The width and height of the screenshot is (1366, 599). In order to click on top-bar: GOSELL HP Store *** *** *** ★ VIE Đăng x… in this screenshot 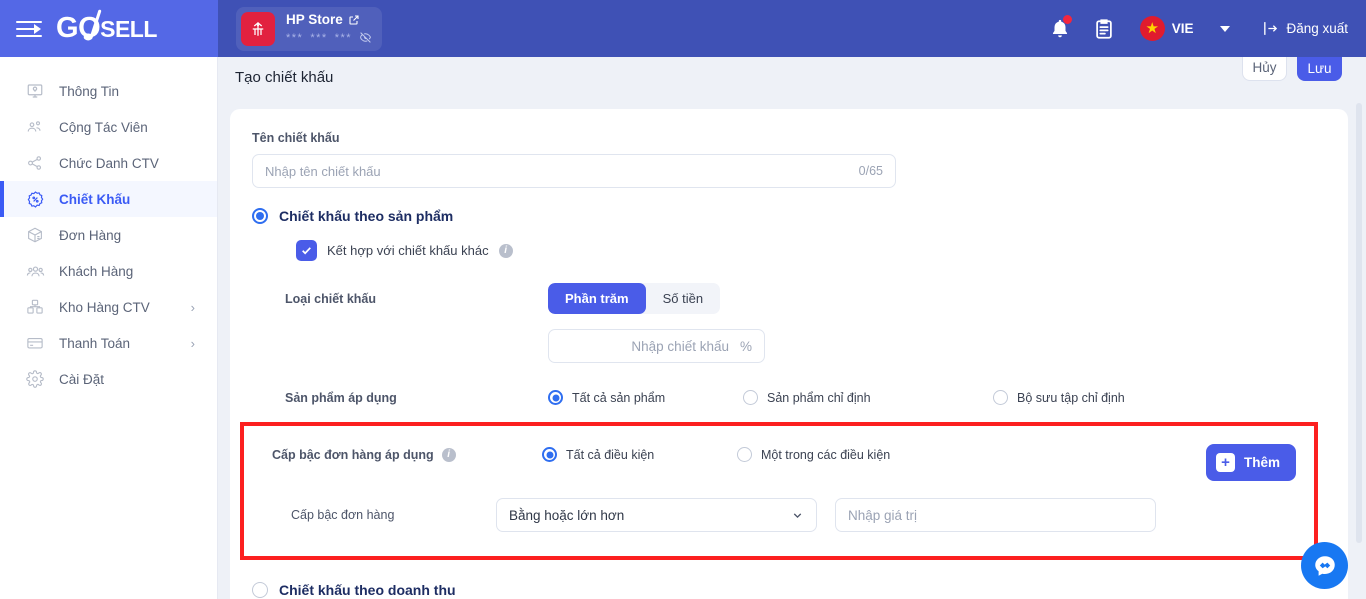, I will do `click(683, 28)`.